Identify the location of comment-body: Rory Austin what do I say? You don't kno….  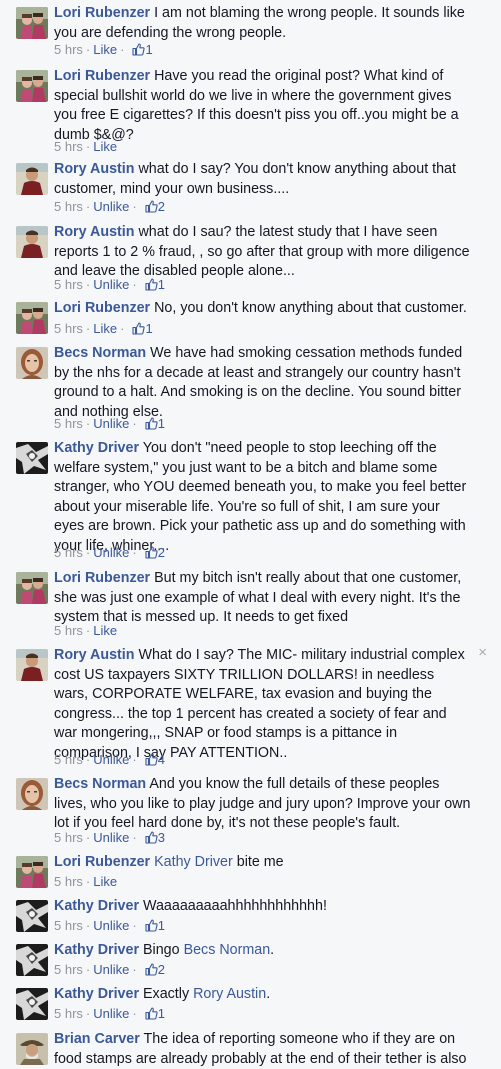
(262, 179).